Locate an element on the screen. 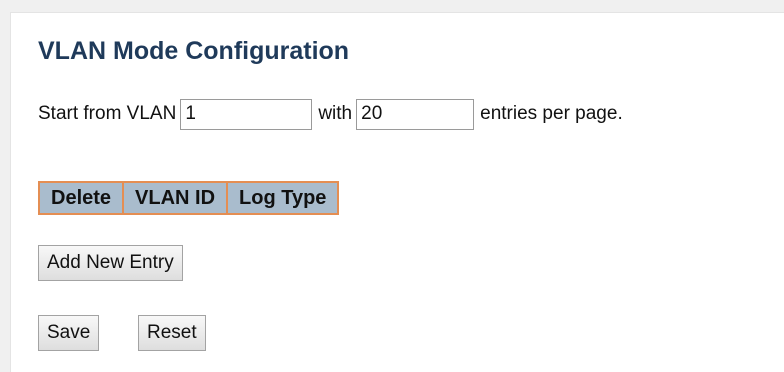 The image size is (784, 372). paging-row: Start from VLAN with entries per page. is located at coordinates (330, 114).